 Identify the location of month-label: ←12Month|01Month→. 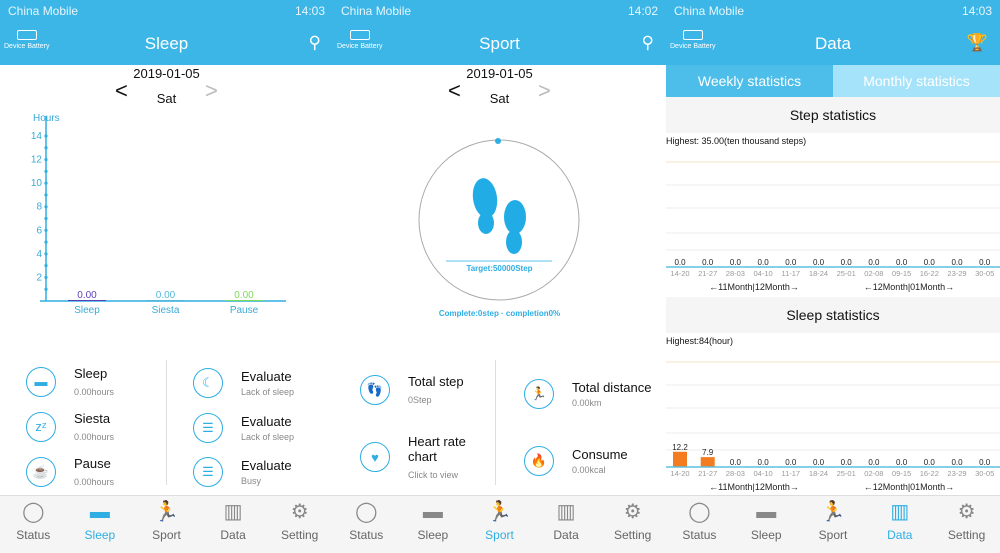
(909, 287).